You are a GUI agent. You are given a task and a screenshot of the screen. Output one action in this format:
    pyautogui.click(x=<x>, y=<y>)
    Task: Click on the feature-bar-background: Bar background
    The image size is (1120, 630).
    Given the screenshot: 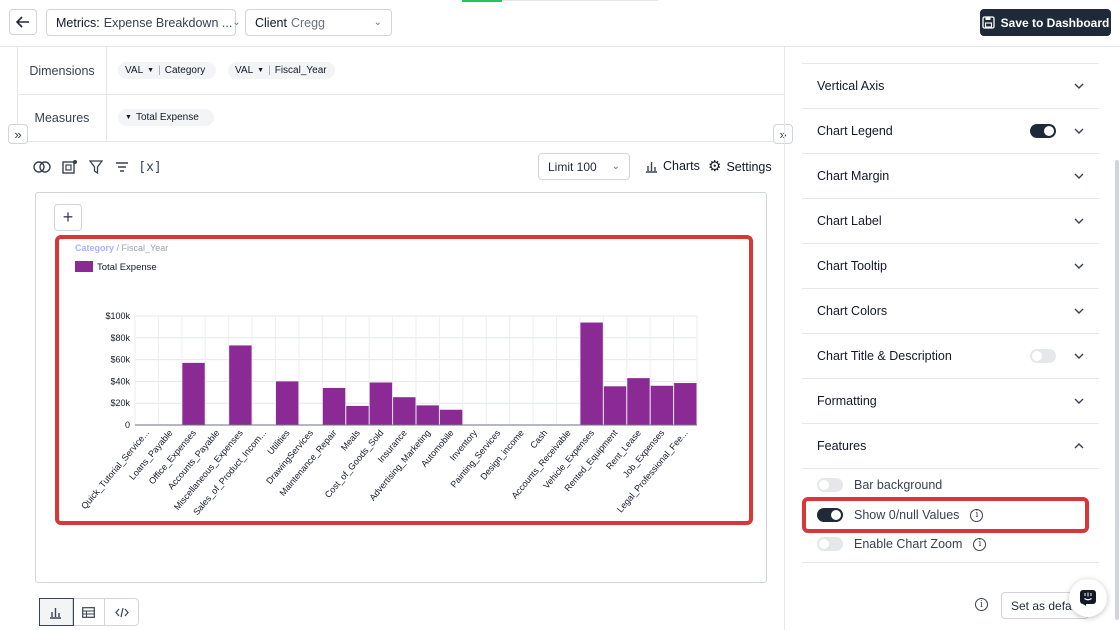 What is the action you would take?
    pyautogui.click(x=879, y=485)
    